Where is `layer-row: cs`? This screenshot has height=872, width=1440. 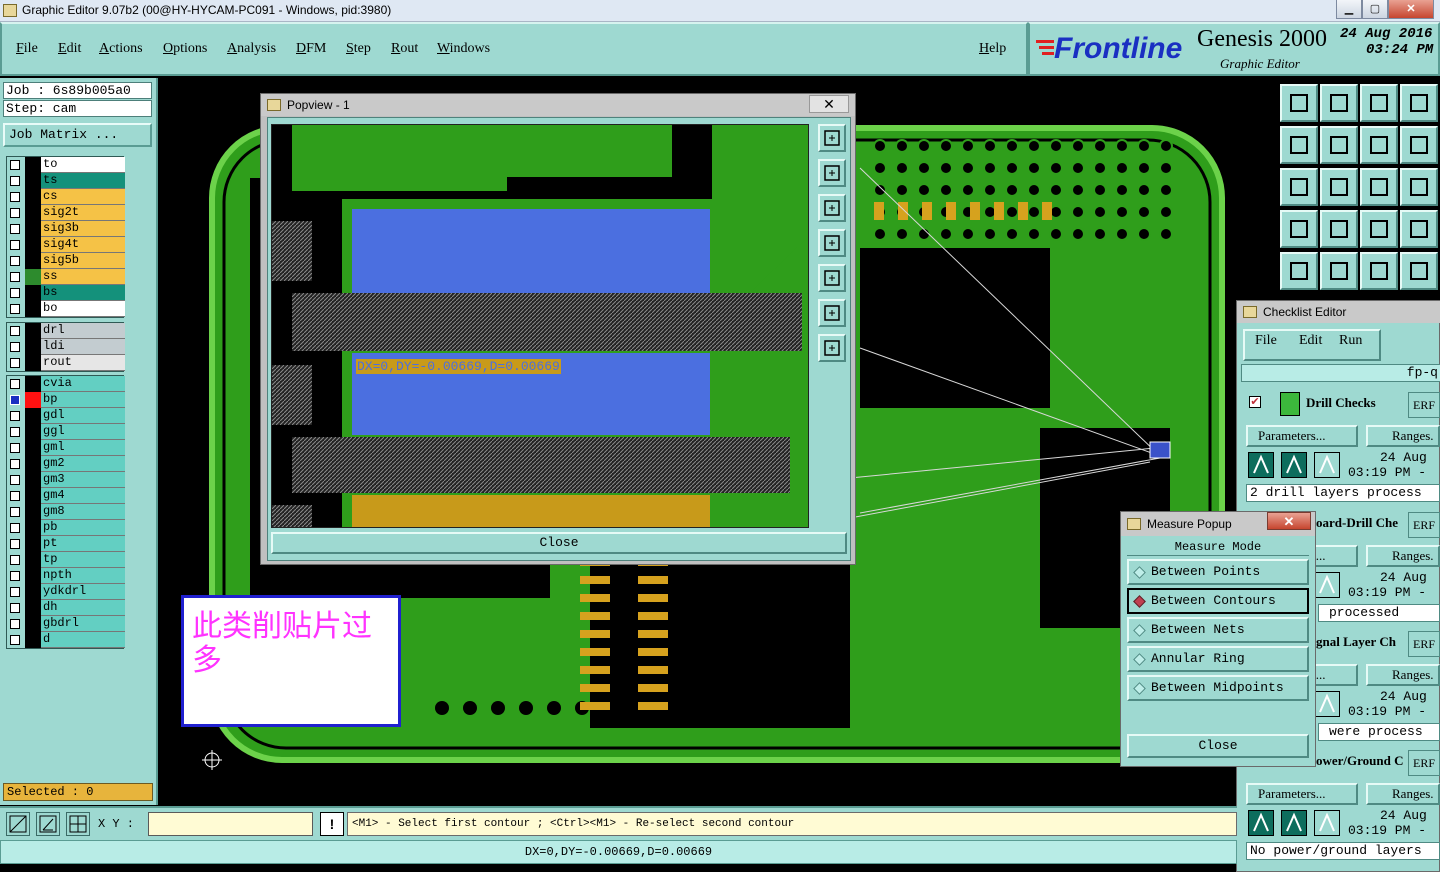 layer-row: cs is located at coordinates (66, 197).